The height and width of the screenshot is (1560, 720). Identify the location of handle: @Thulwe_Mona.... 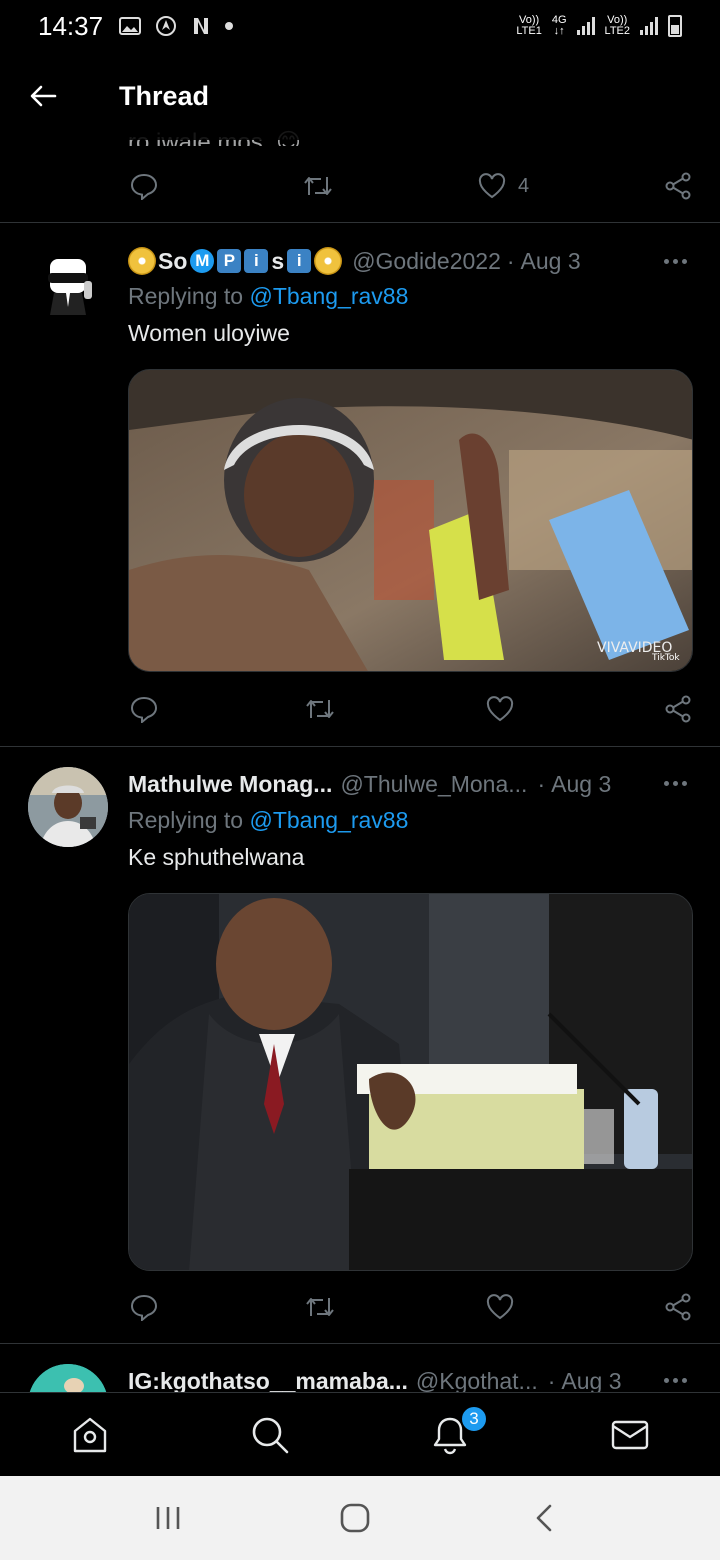
(434, 784).